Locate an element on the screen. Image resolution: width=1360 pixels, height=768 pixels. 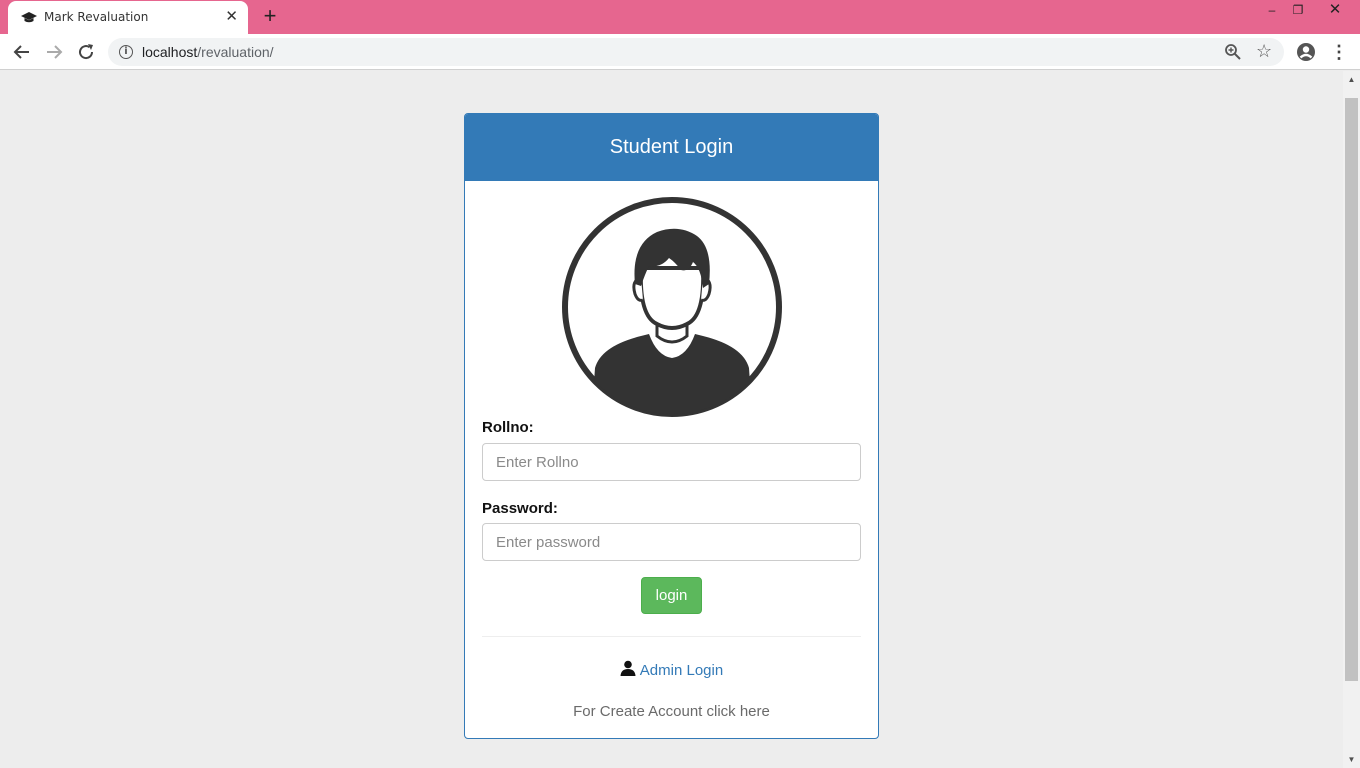
browser-toolbar: i localhost/revaluation/ ☆ ⋮ is located at coordinates (680, 52).